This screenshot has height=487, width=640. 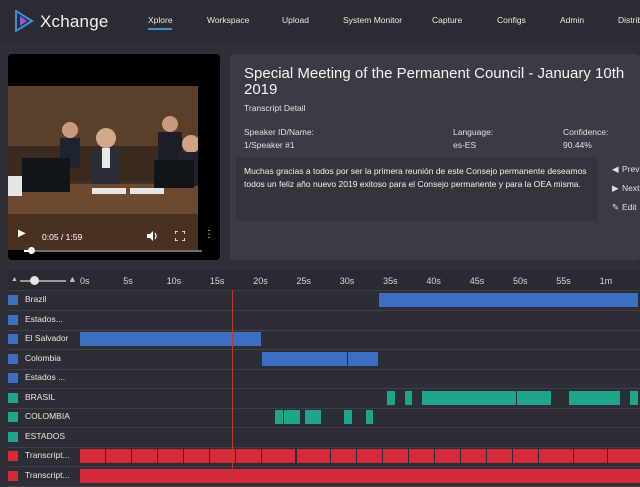 I want to click on timeline-tick-0s: 0s, so click(x=85, y=281).